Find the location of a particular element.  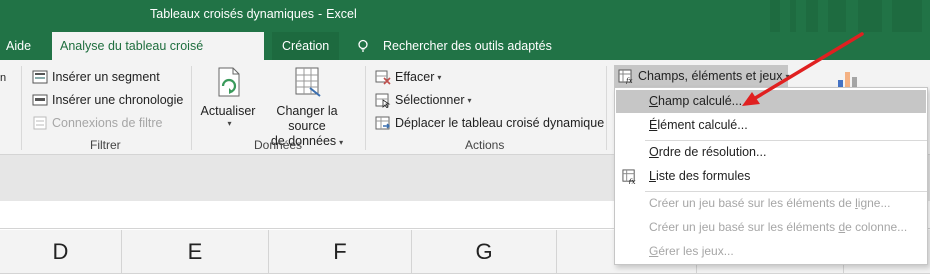

insert-slicer-label: Insérer un segment is located at coordinates (106, 77).